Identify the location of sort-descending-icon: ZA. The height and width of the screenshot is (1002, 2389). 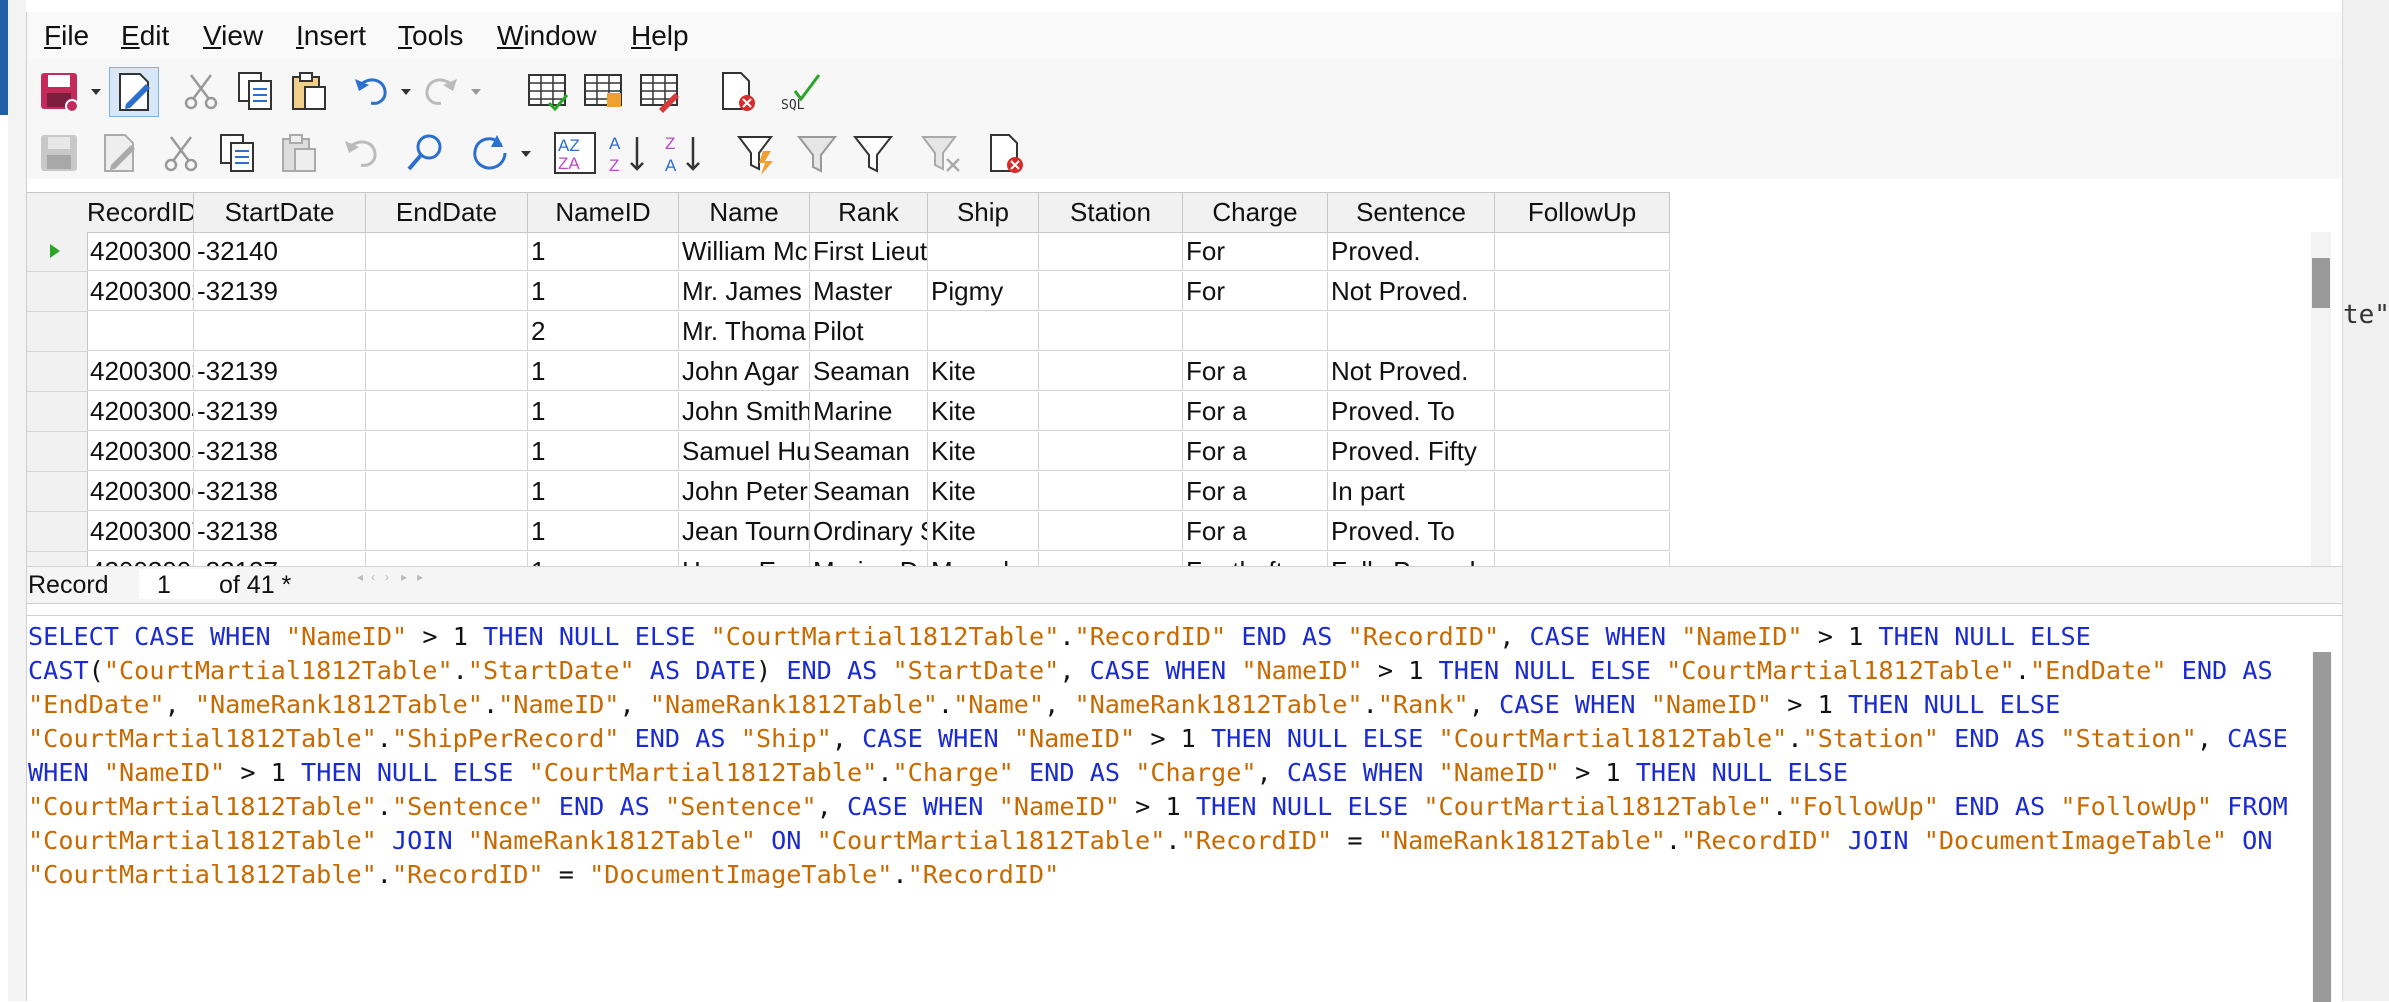
(685, 153).